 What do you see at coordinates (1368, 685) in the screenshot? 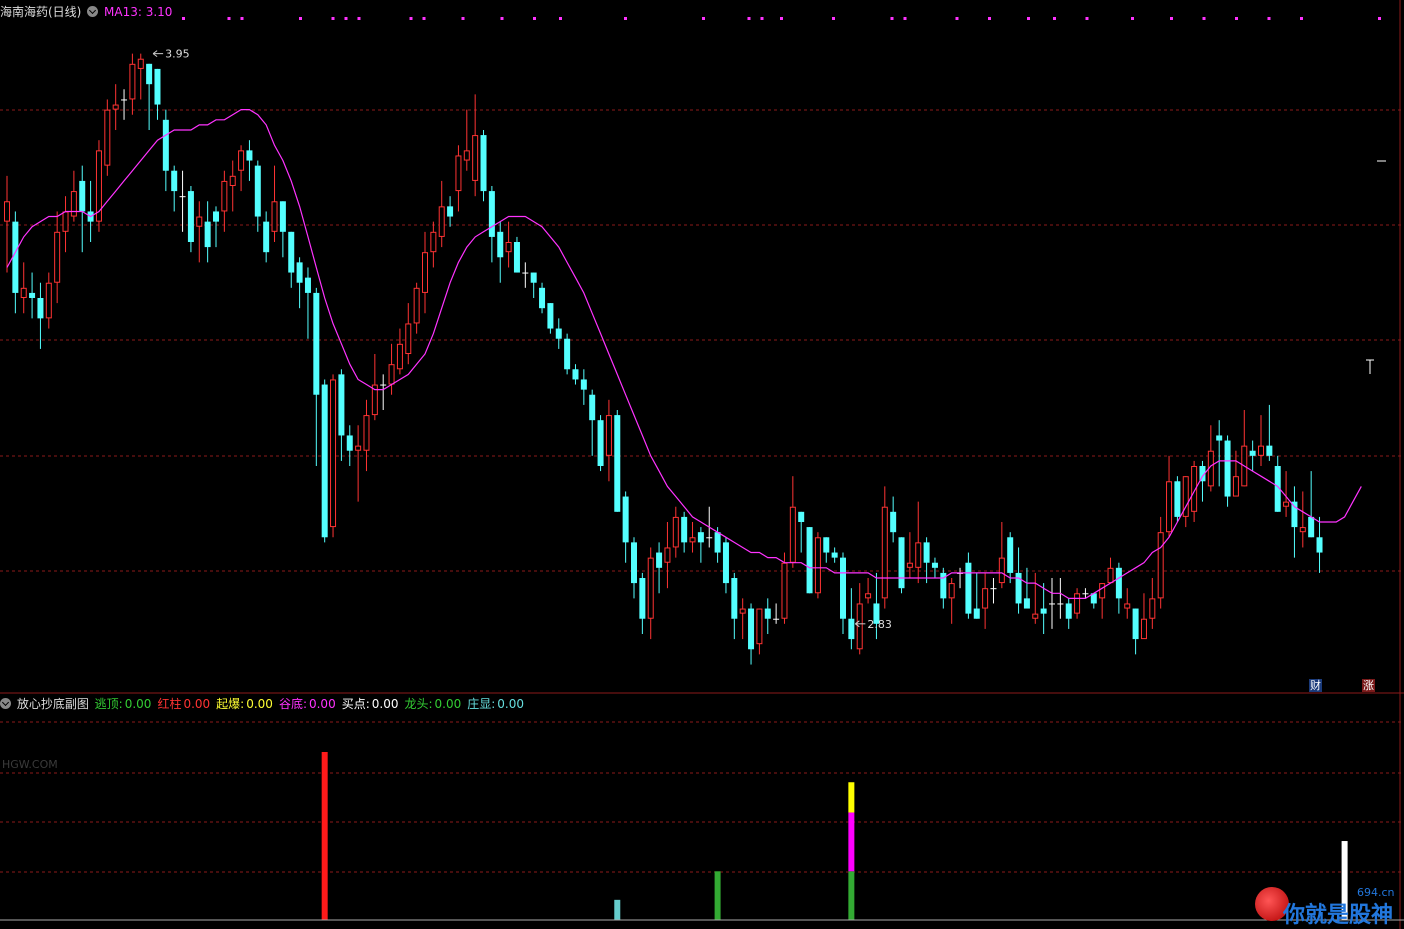
I see `zhang-badge: 涨` at bounding box center [1368, 685].